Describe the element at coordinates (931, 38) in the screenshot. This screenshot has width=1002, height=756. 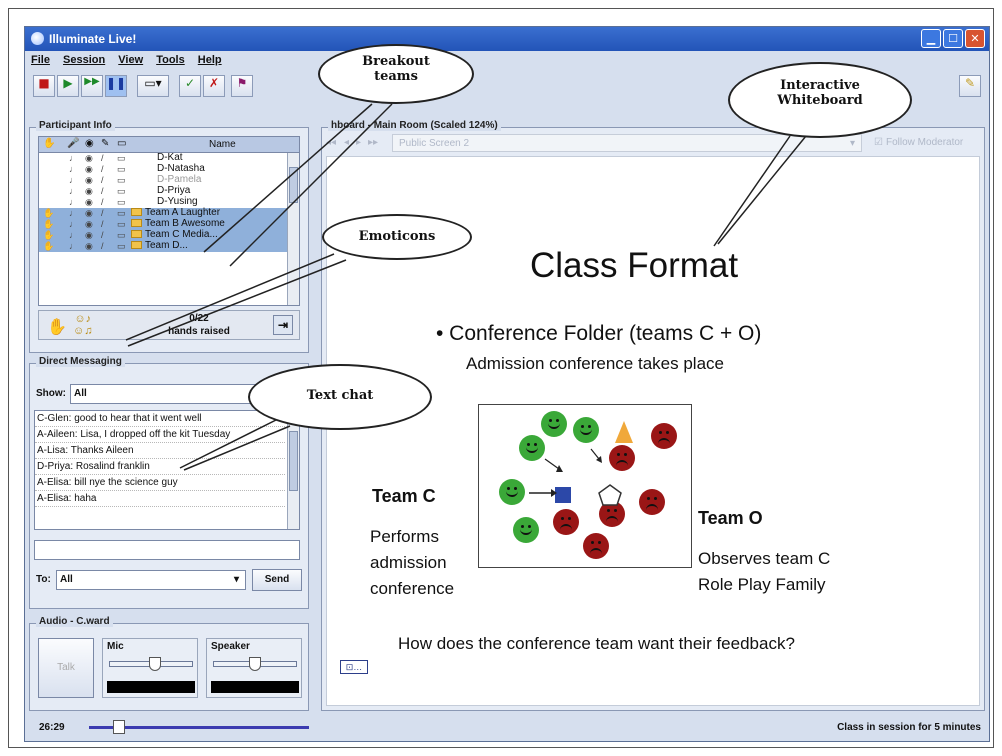
I see `minimize-button: ▁` at that location.